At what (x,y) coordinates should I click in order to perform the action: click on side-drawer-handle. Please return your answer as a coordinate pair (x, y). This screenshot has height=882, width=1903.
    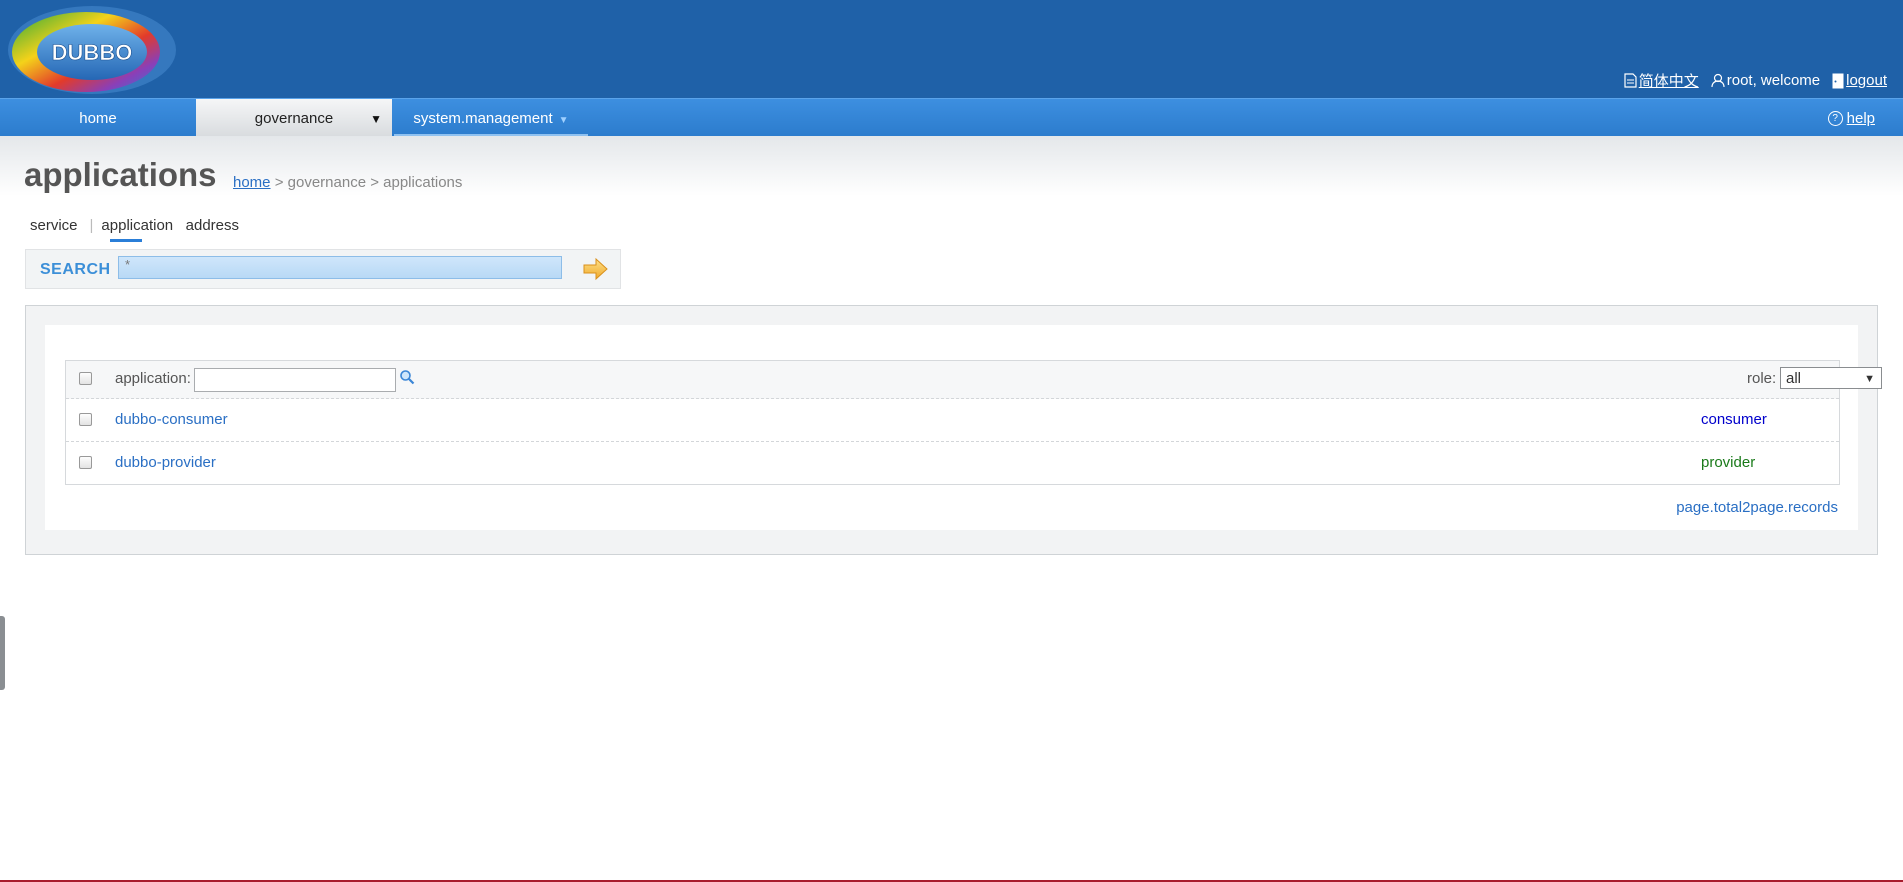
    Looking at the image, I should click on (2, 653).